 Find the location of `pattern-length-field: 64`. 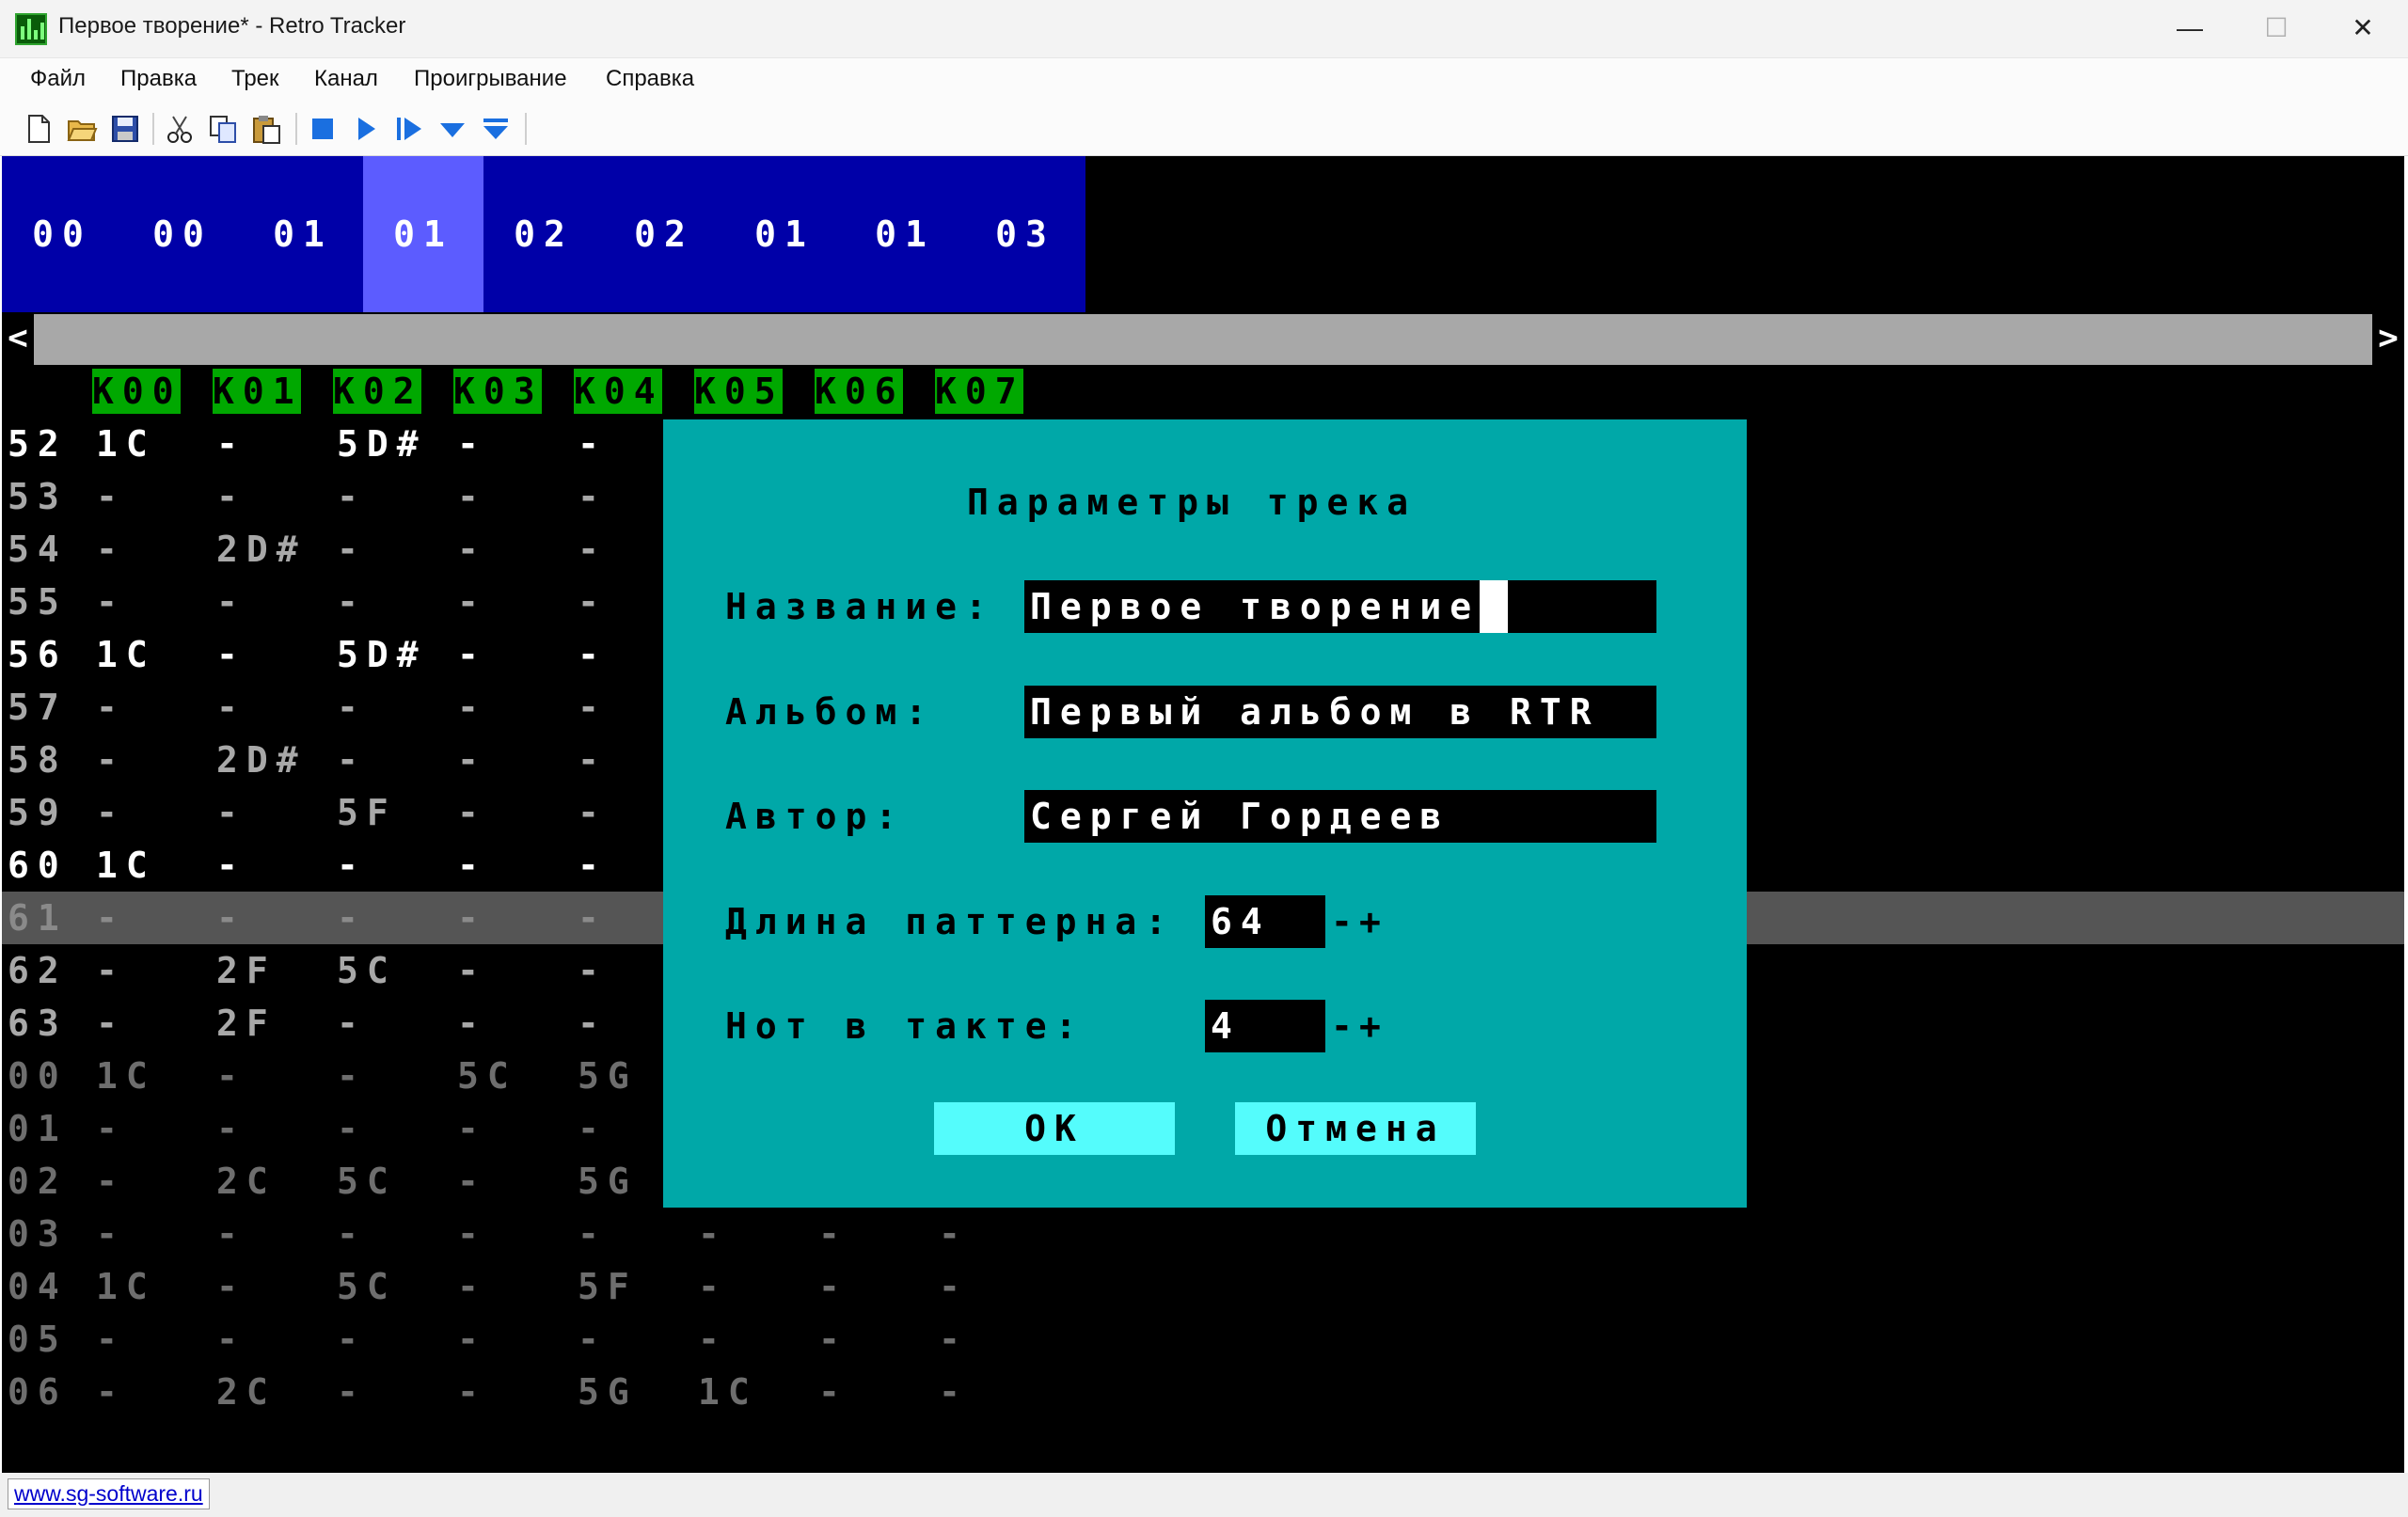

pattern-length-field: 64 is located at coordinates (1265, 921).